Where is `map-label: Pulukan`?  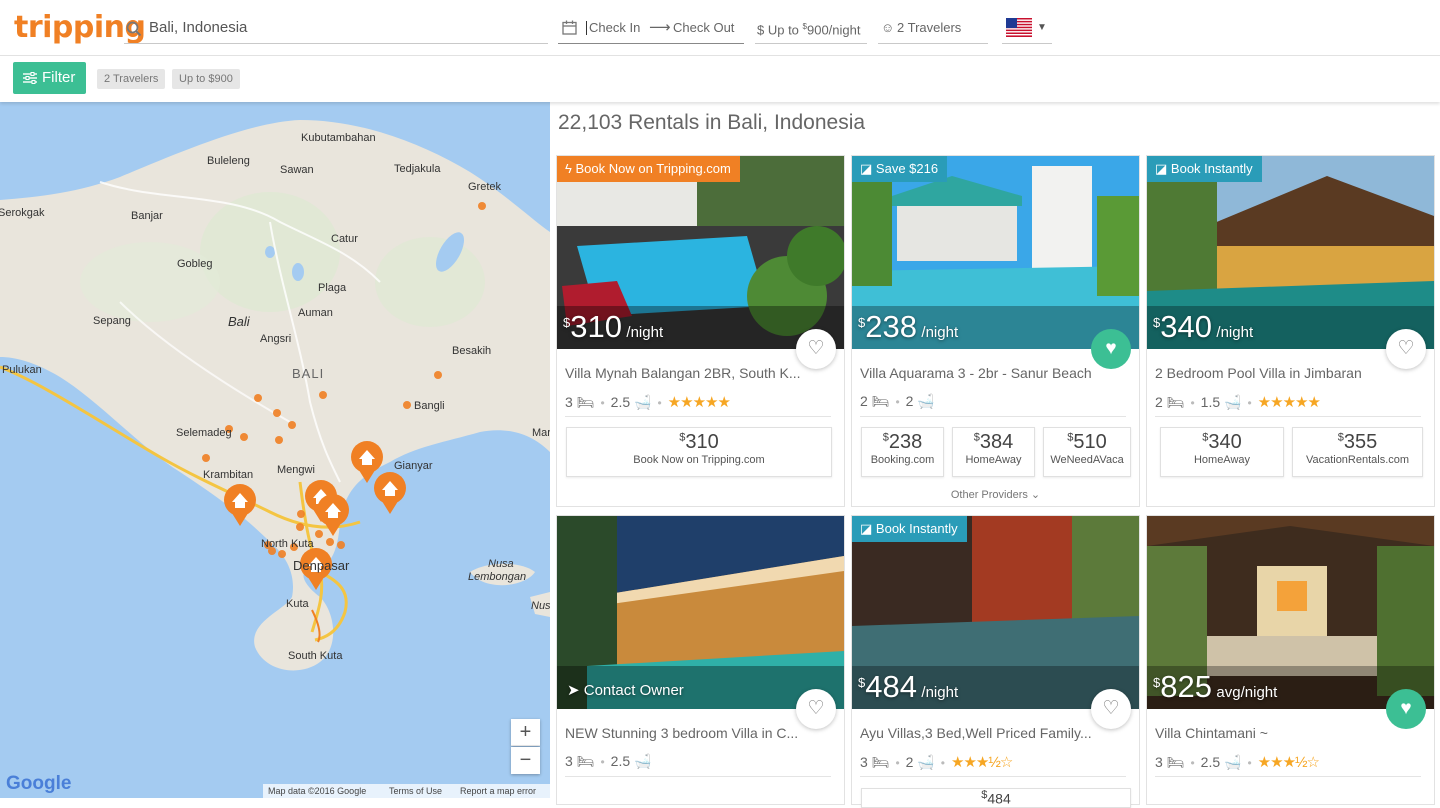 map-label: Pulukan is located at coordinates (22, 370).